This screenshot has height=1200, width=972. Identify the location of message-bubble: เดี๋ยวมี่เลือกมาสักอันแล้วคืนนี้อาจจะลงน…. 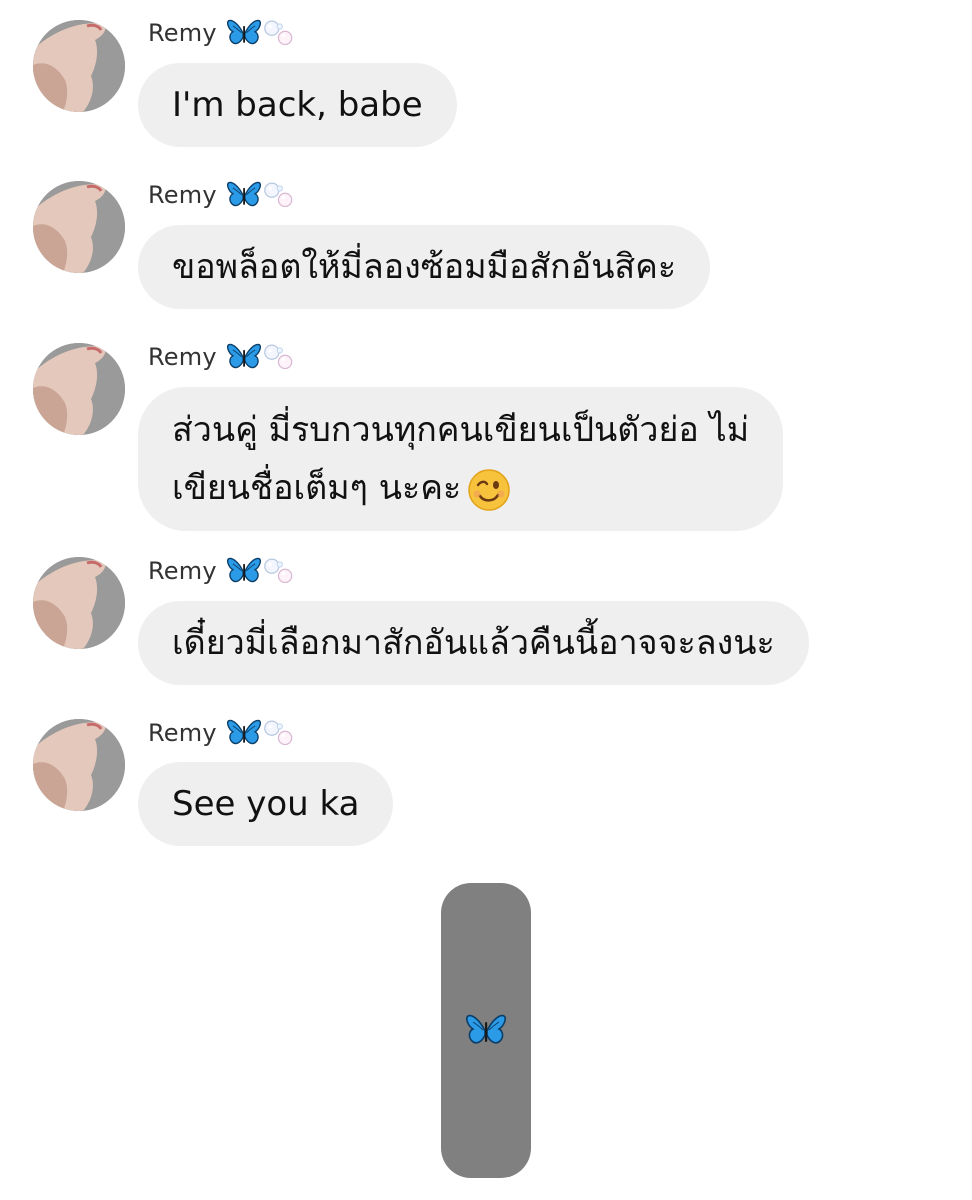
(473, 643).